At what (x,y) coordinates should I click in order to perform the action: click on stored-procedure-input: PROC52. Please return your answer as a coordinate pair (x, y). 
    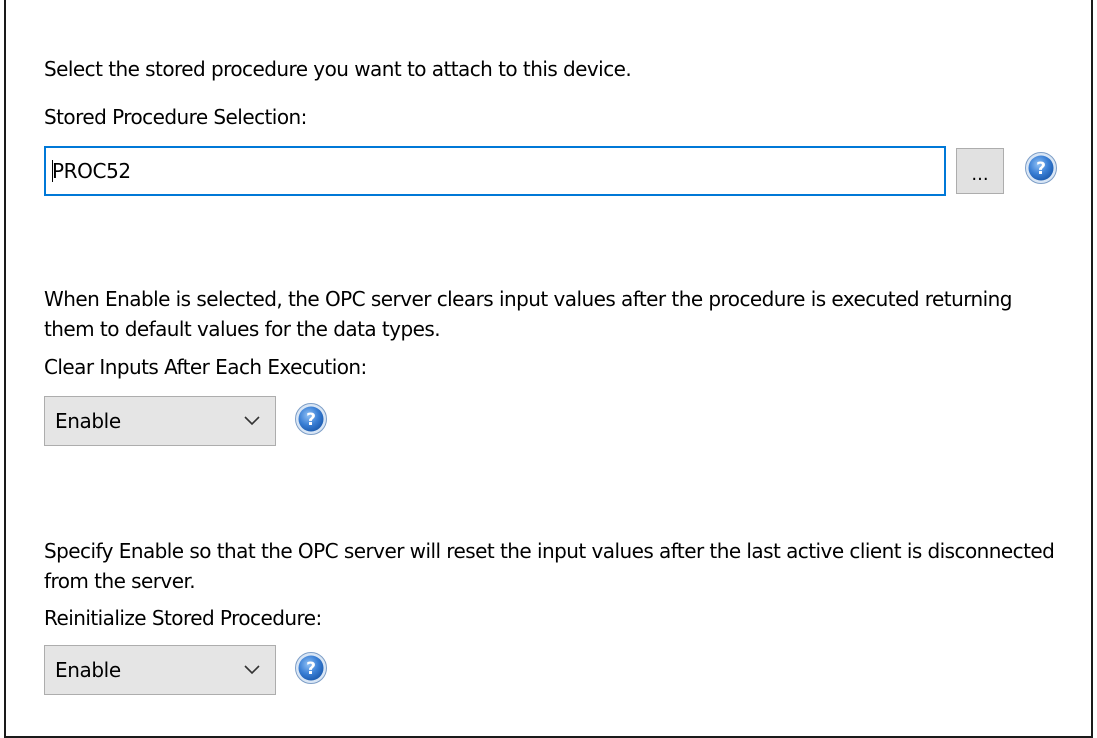
    Looking at the image, I should click on (495, 171).